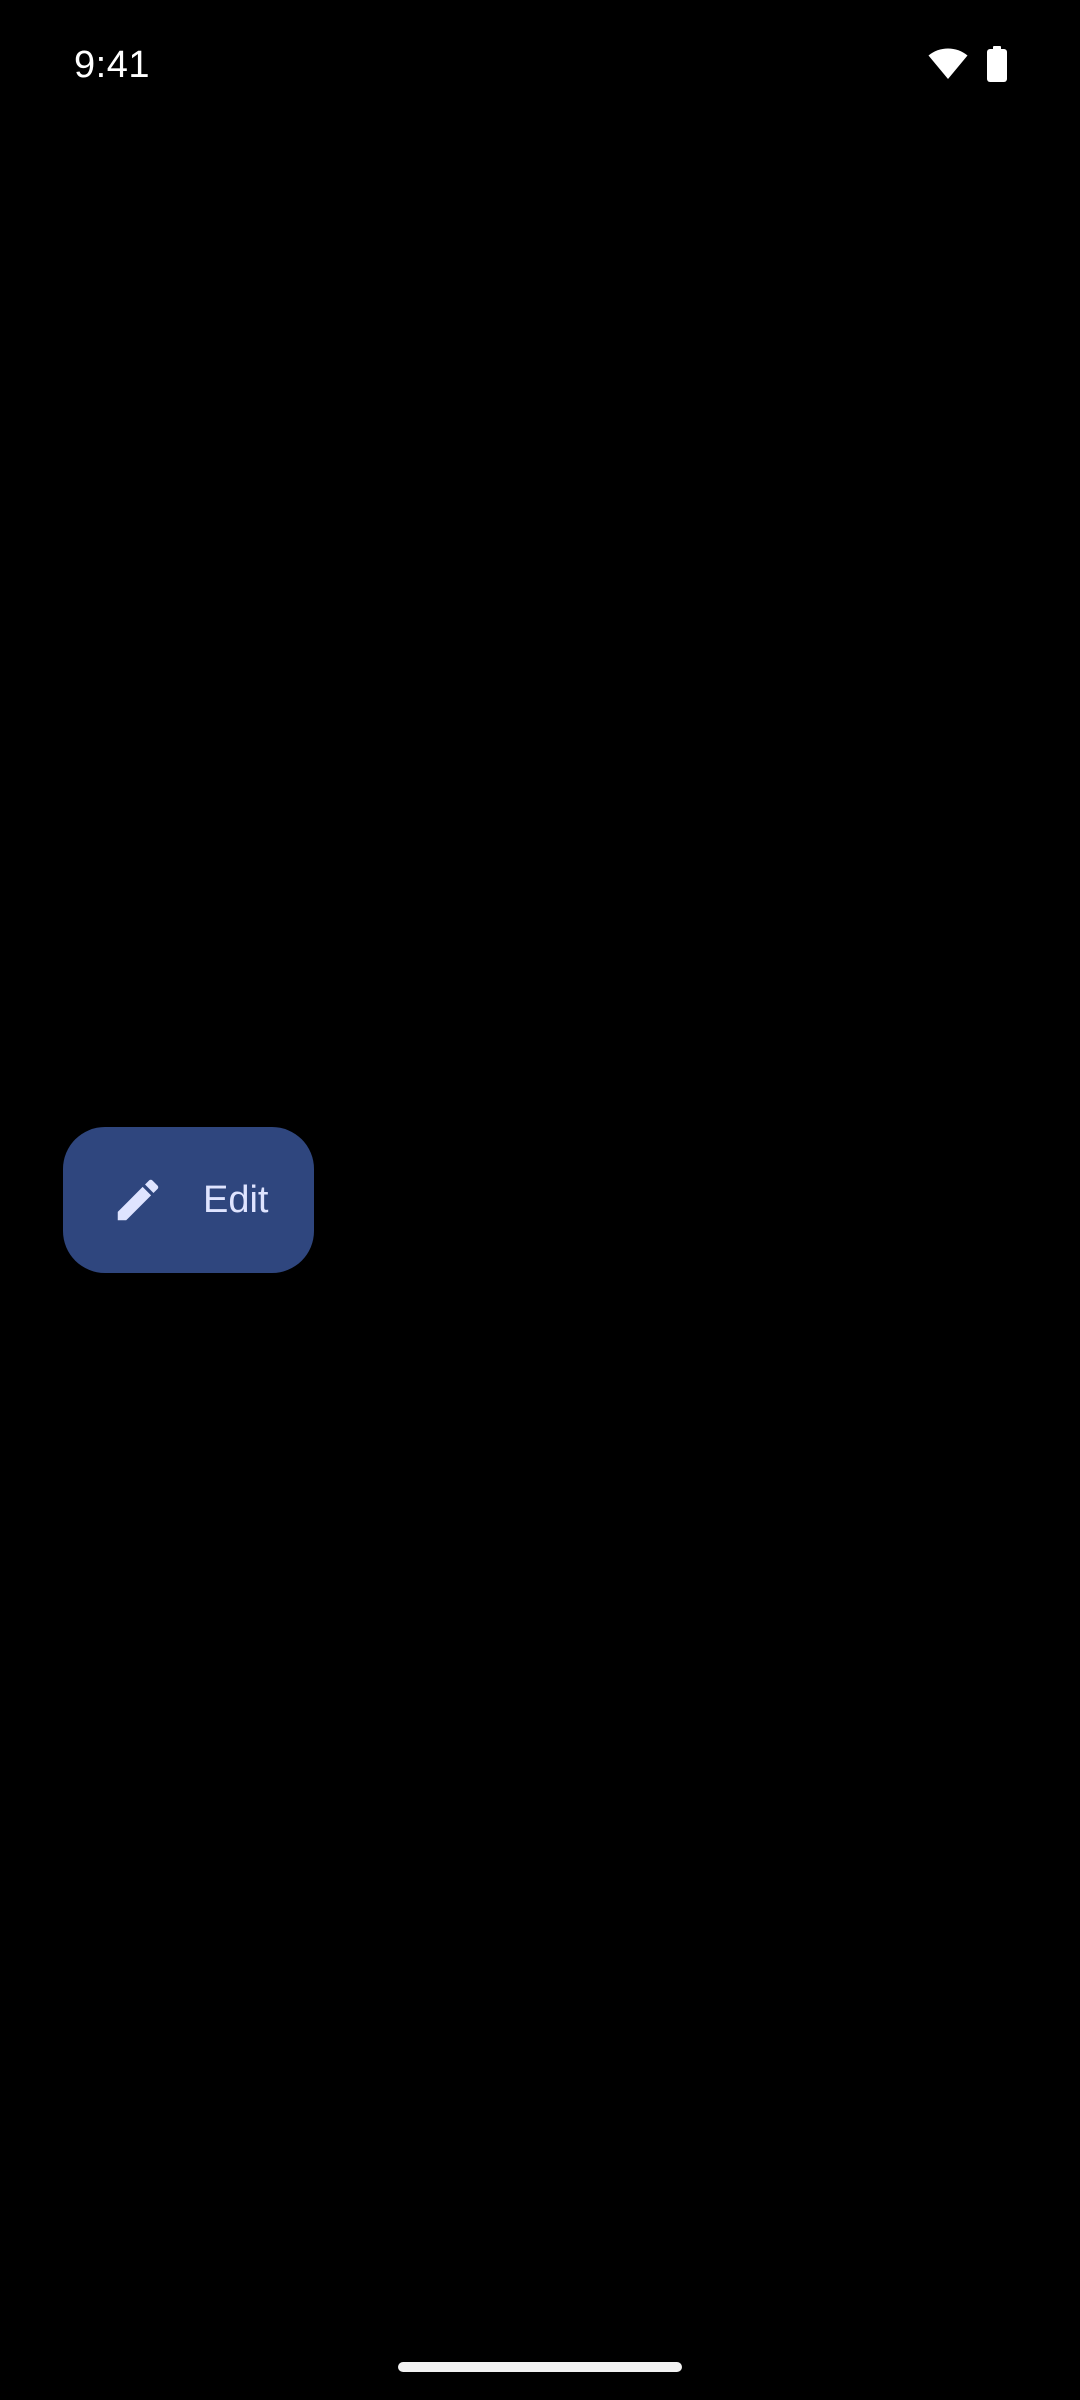 Image resolution: width=1080 pixels, height=2400 pixels. Describe the element at coordinates (948, 63) in the screenshot. I see `wifi-icon` at that location.